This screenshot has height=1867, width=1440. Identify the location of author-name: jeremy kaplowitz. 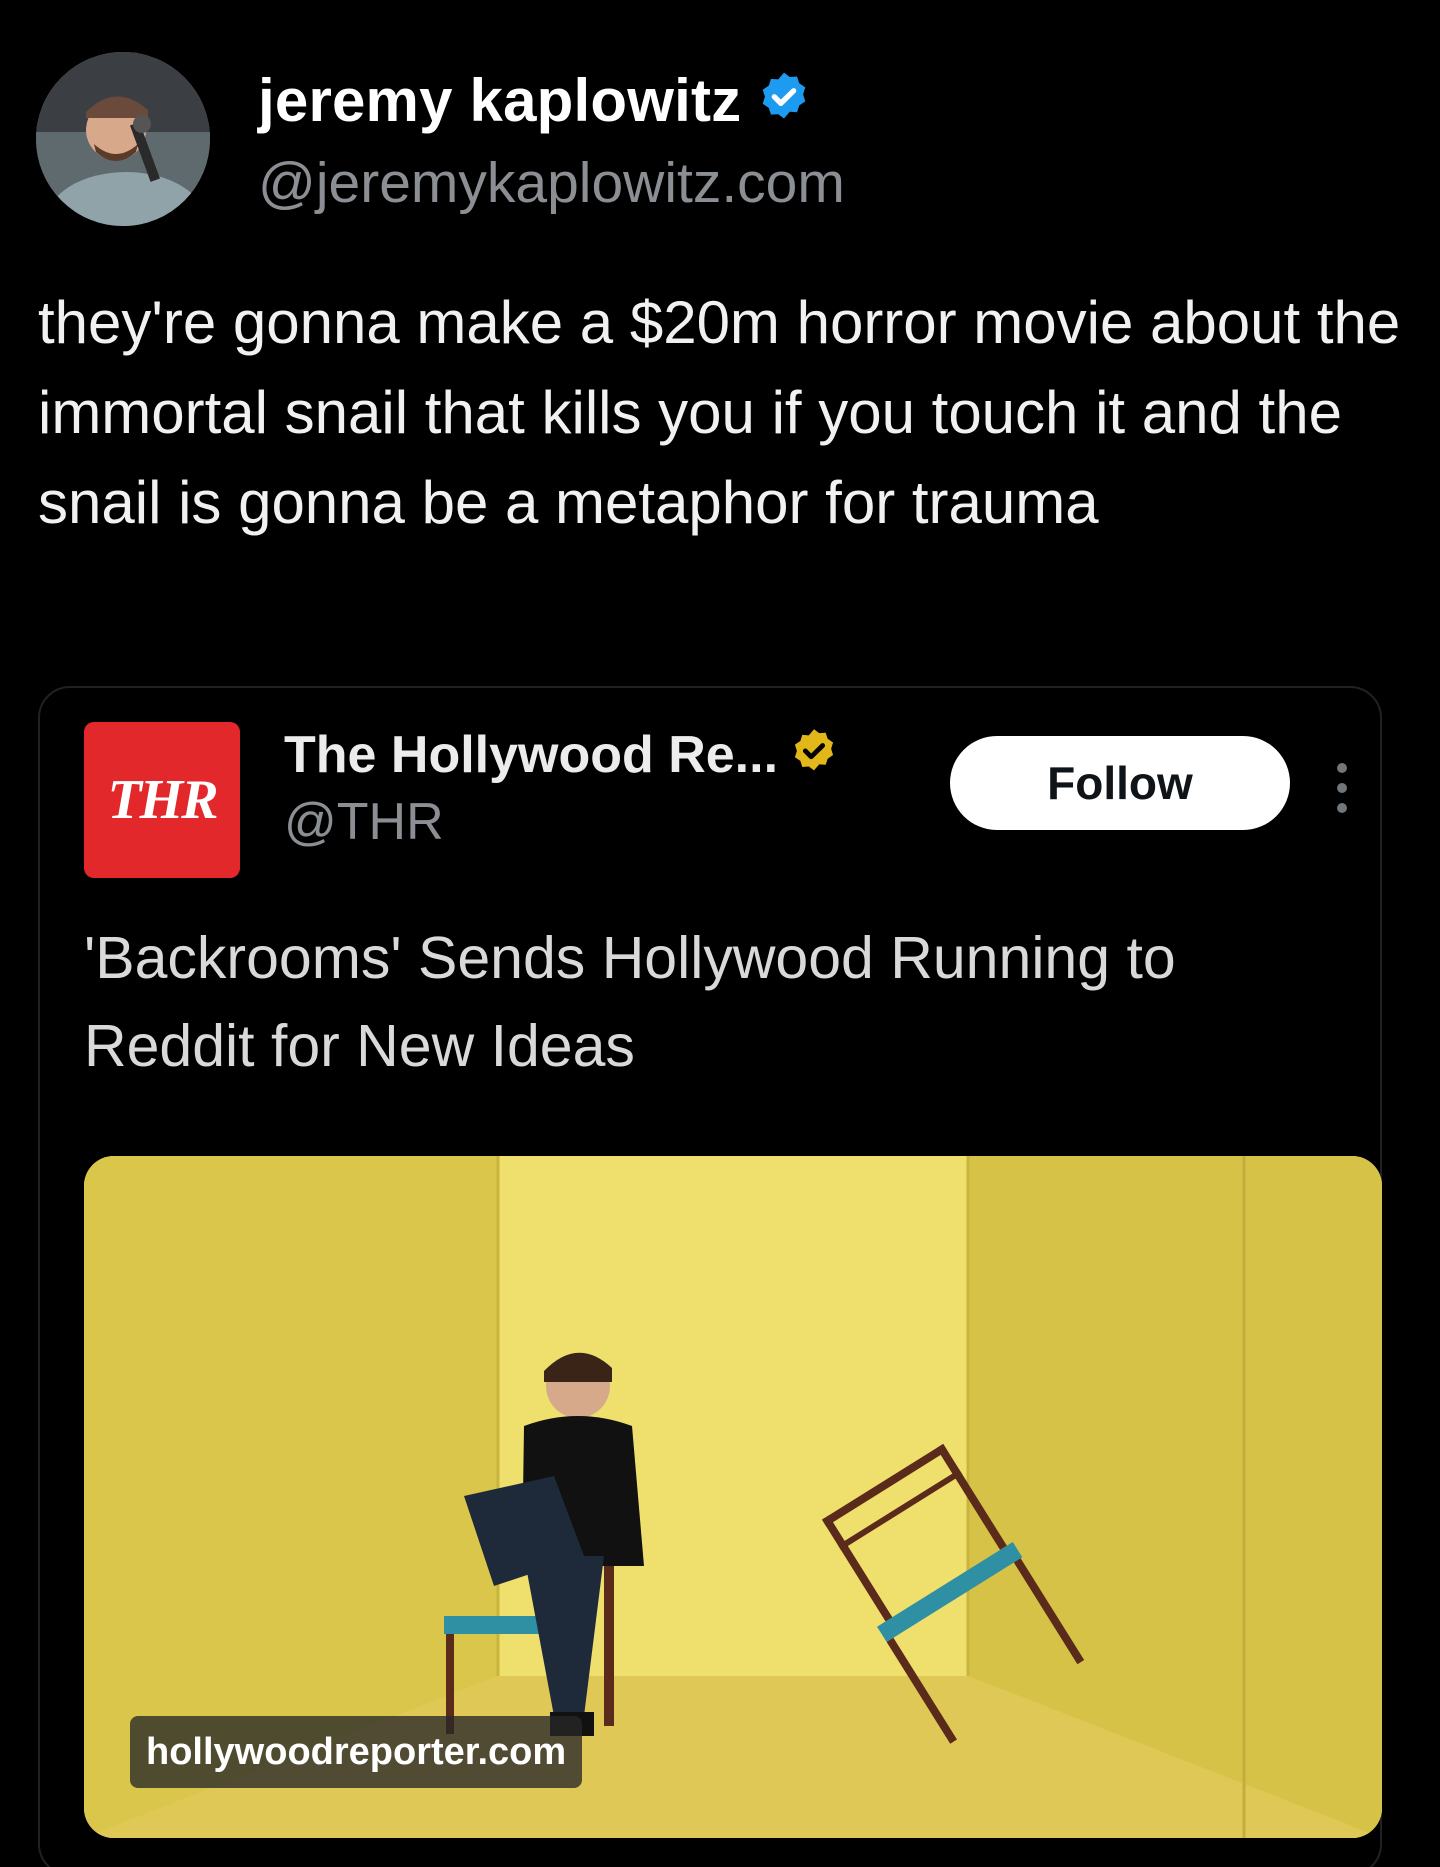
(535, 101).